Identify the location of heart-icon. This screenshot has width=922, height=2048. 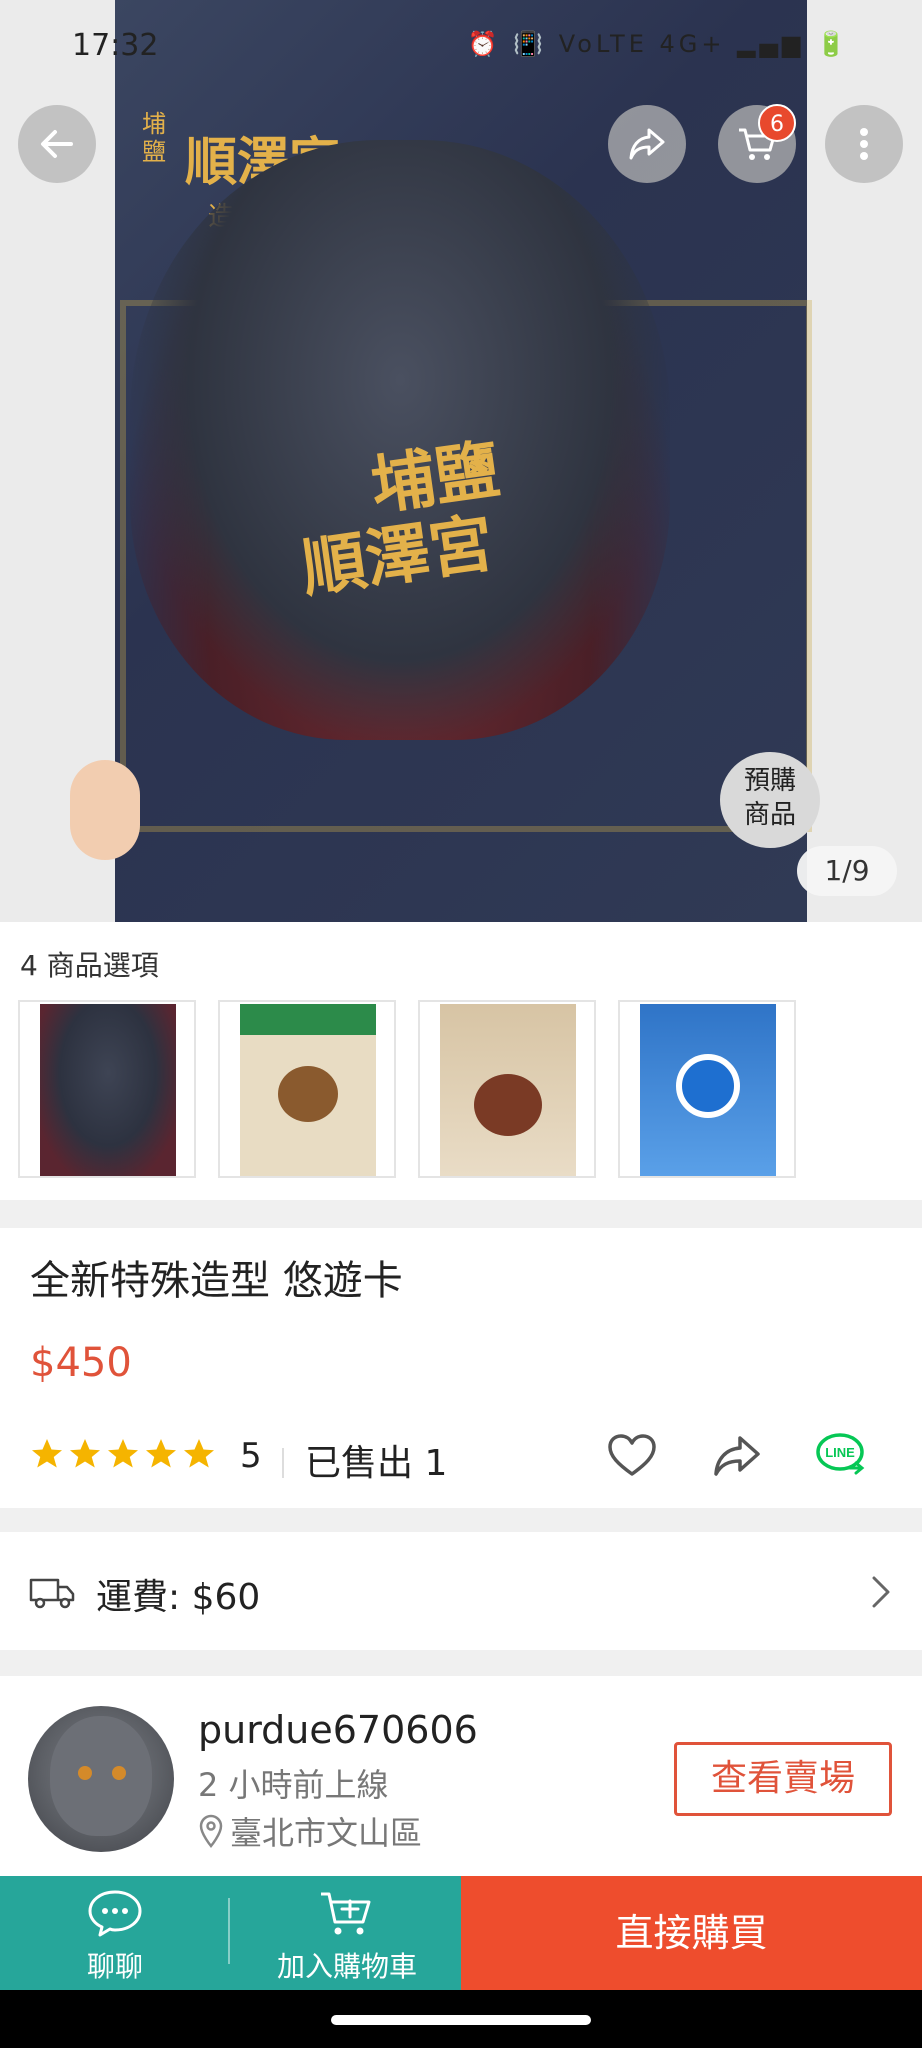
(632, 1455).